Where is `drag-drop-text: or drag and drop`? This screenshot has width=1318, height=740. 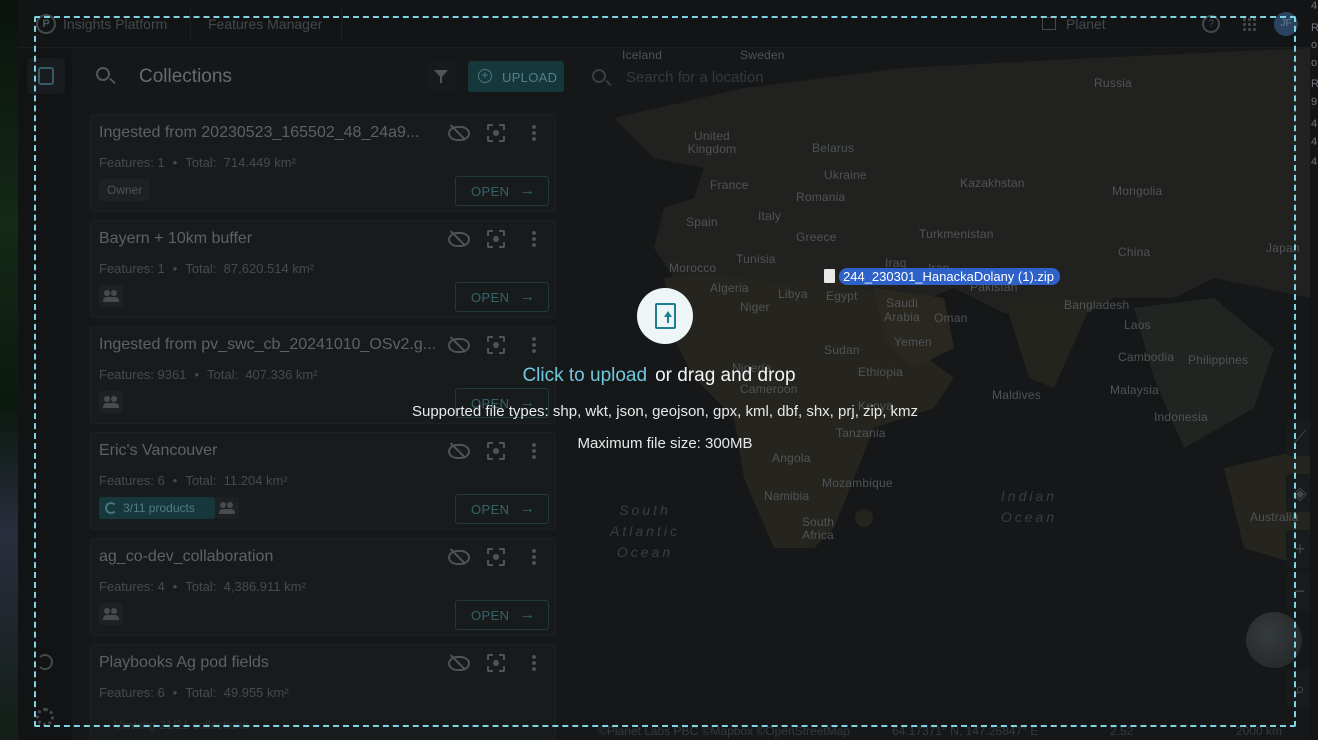
drag-drop-text: or drag and drop is located at coordinates (725, 375).